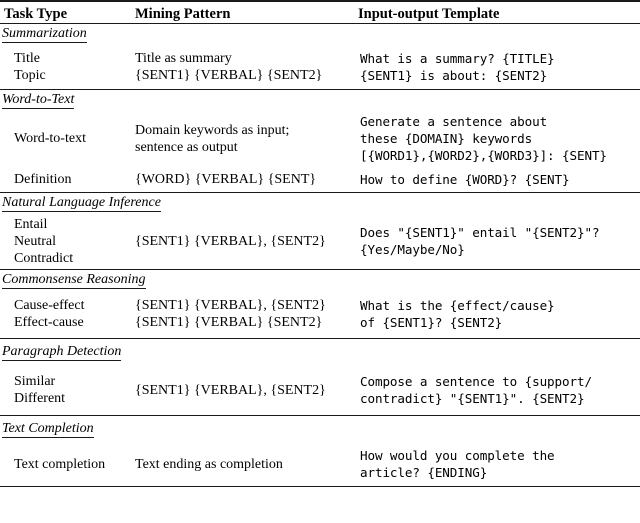 Image resolution: width=640 pixels, height=523 pixels. I want to click on section-label: Commonsense Reasoning, so click(74, 280).